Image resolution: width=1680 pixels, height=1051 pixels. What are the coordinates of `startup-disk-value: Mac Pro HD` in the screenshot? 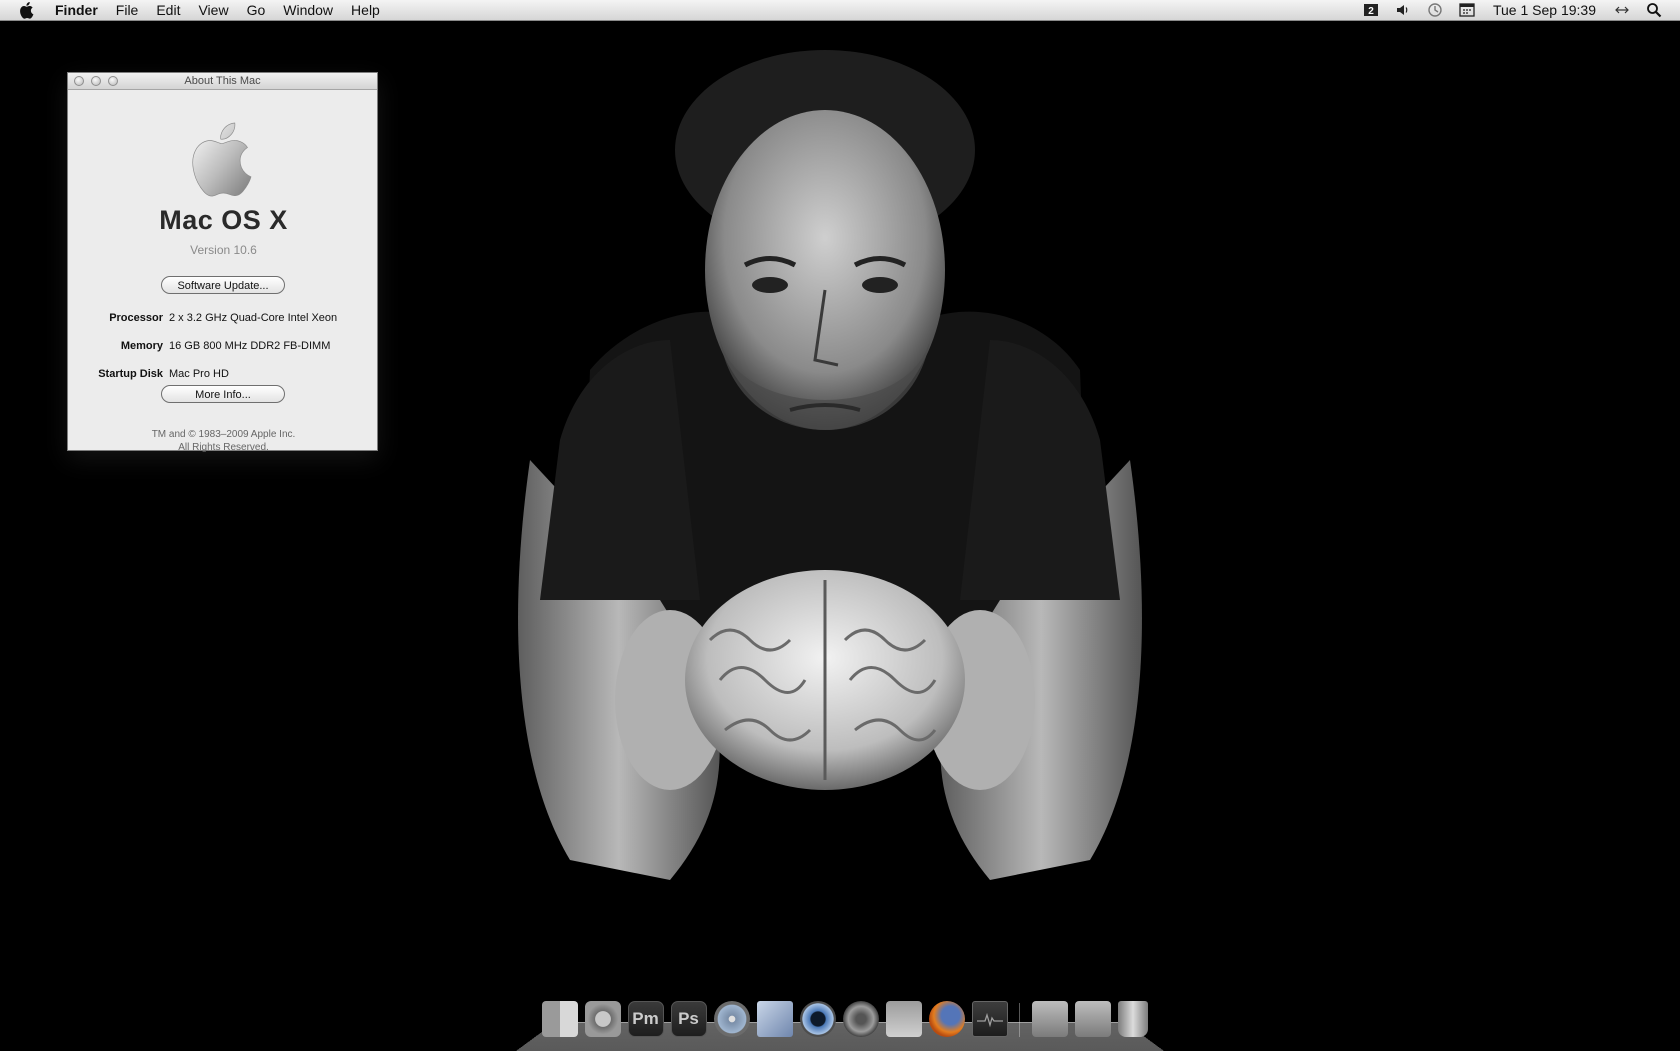 It's located at (199, 374).